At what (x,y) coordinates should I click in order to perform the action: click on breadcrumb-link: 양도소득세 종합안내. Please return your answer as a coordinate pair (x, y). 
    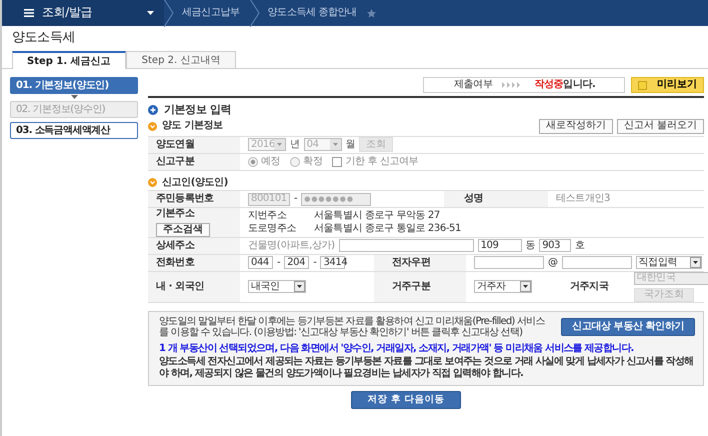
    Looking at the image, I should click on (313, 13).